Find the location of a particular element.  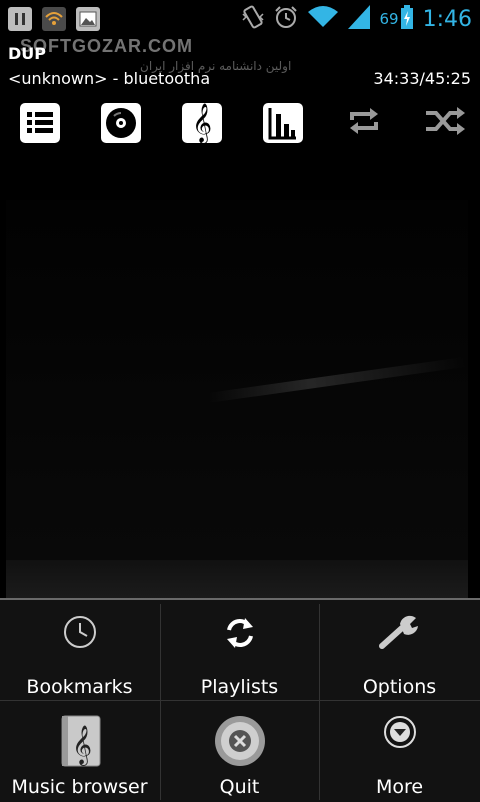

quit-menu-item: Quit is located at coordinates (239, 750).